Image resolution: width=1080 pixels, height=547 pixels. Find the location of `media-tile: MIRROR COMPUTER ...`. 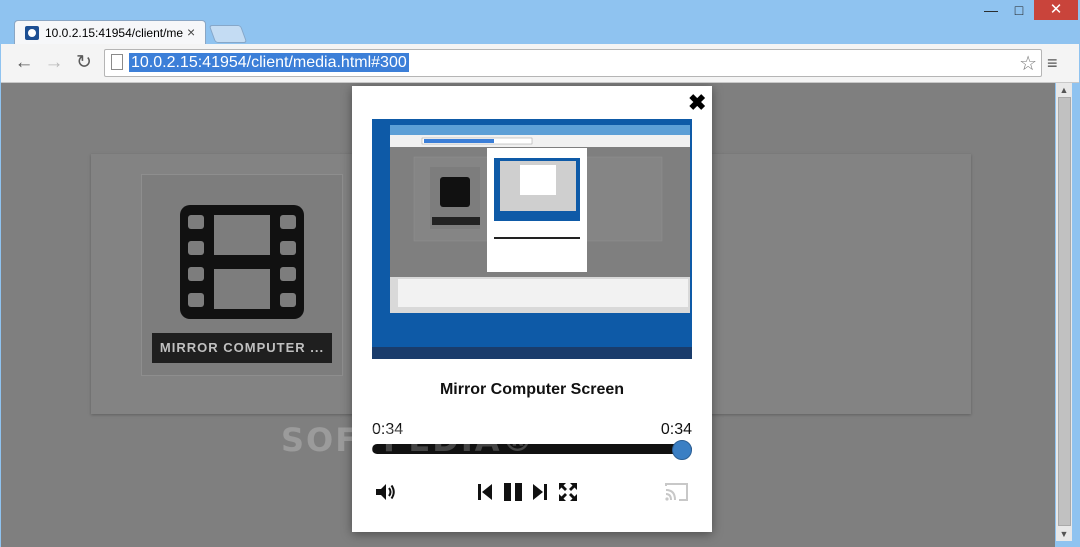

media-tile: MIRROR COMPUTER ... is located at coordinates (242, 275).